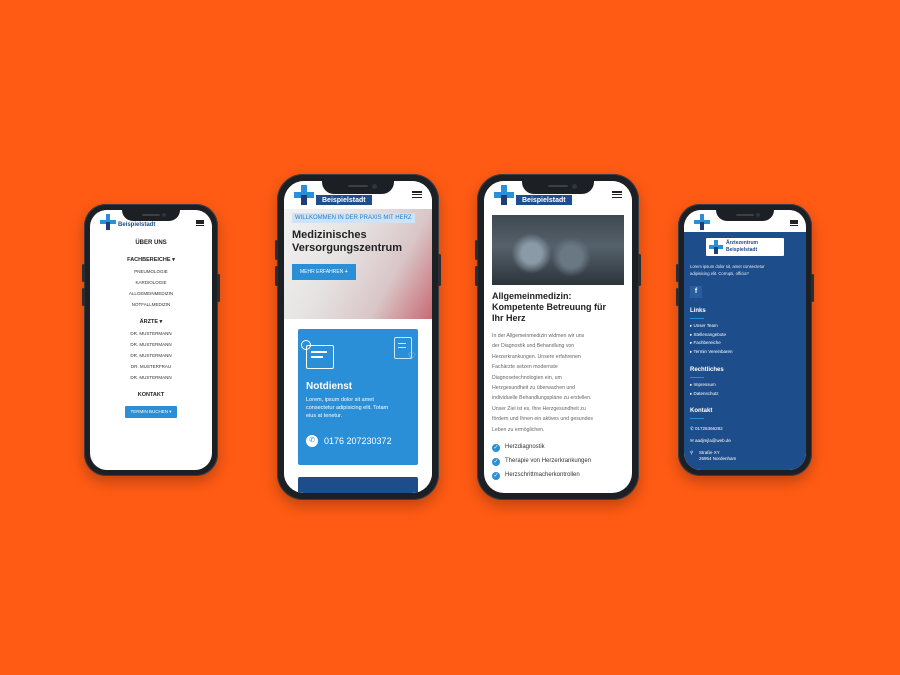  Describe the element at coordinates (329, 386) in the screenshot. I see `card-title: Notdienst` at that location.